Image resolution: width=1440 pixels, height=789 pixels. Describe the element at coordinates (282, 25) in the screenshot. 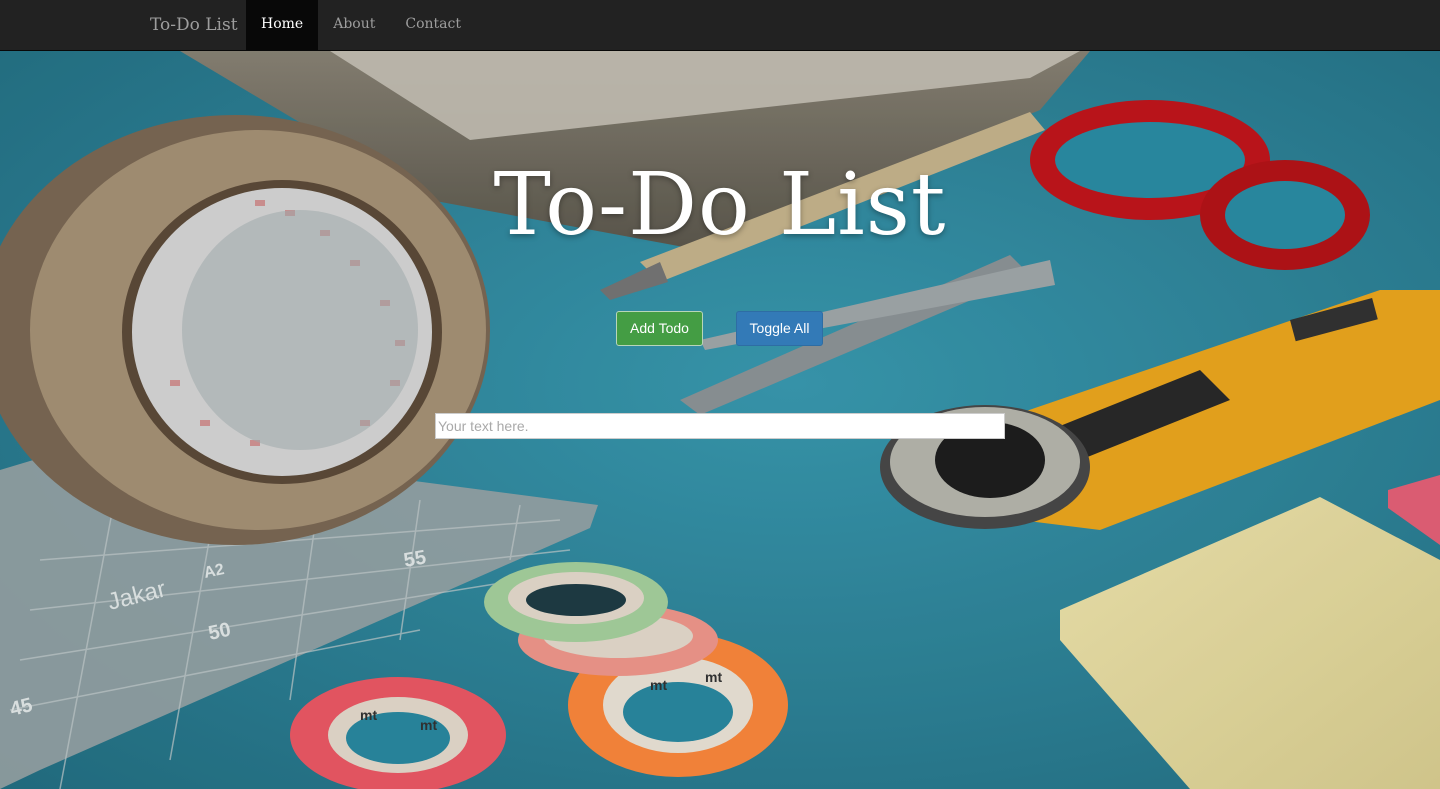

I see `nav-item-home: Home` at that location.